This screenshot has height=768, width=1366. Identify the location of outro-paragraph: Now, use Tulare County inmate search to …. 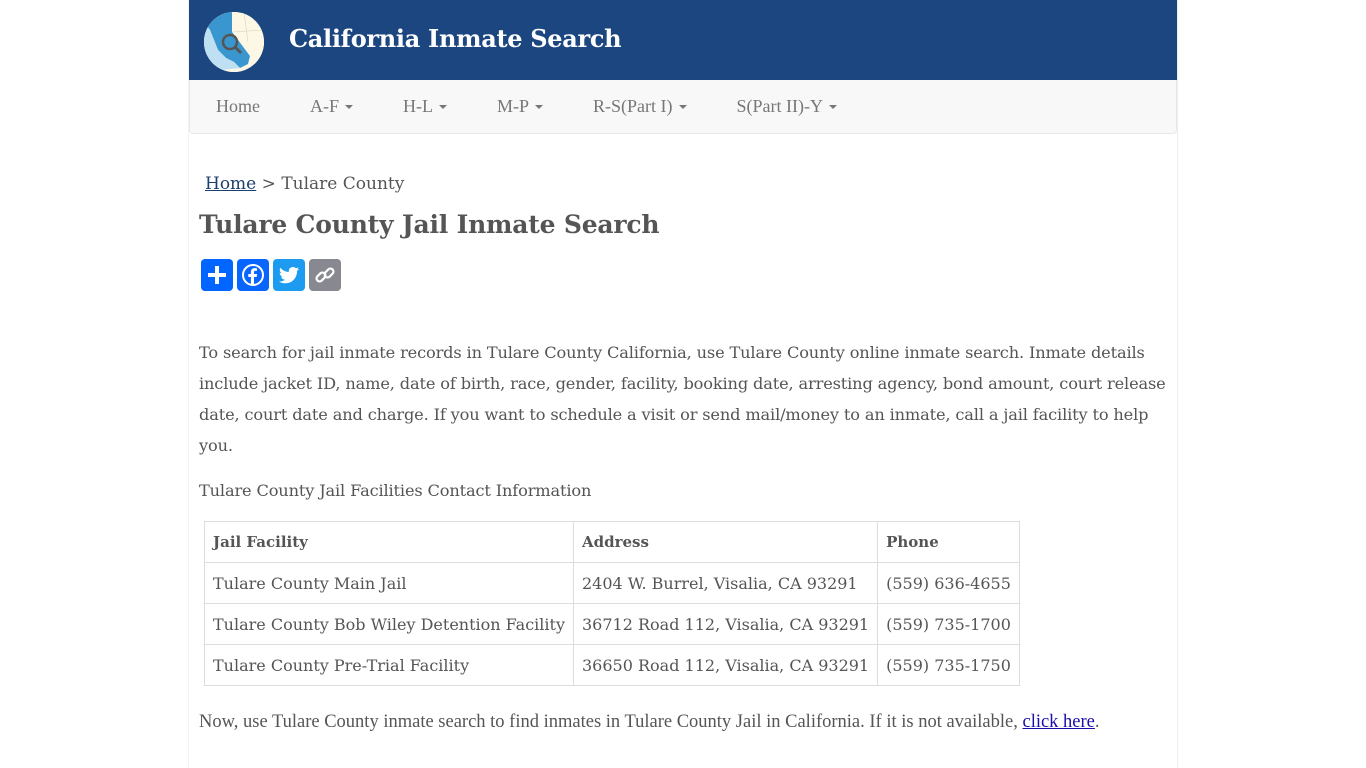
(683, 722).